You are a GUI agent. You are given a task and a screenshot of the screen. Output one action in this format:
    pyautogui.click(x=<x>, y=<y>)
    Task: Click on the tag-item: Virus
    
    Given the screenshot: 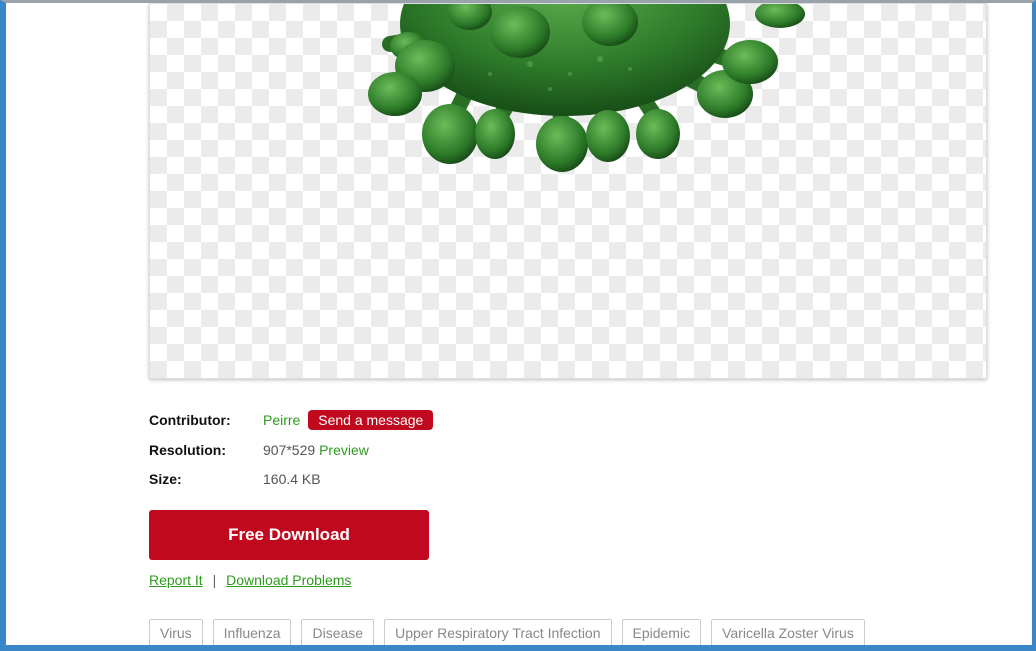 What is the action you would take?
    pyautogui.click(x=176, y=632)
    